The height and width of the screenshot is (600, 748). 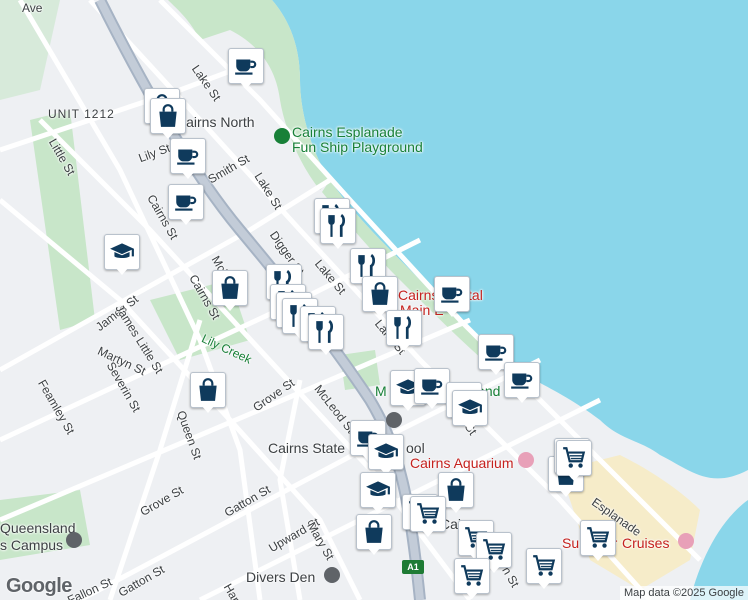 I want to click on poi-school: ool, so click(x=415, y=448).